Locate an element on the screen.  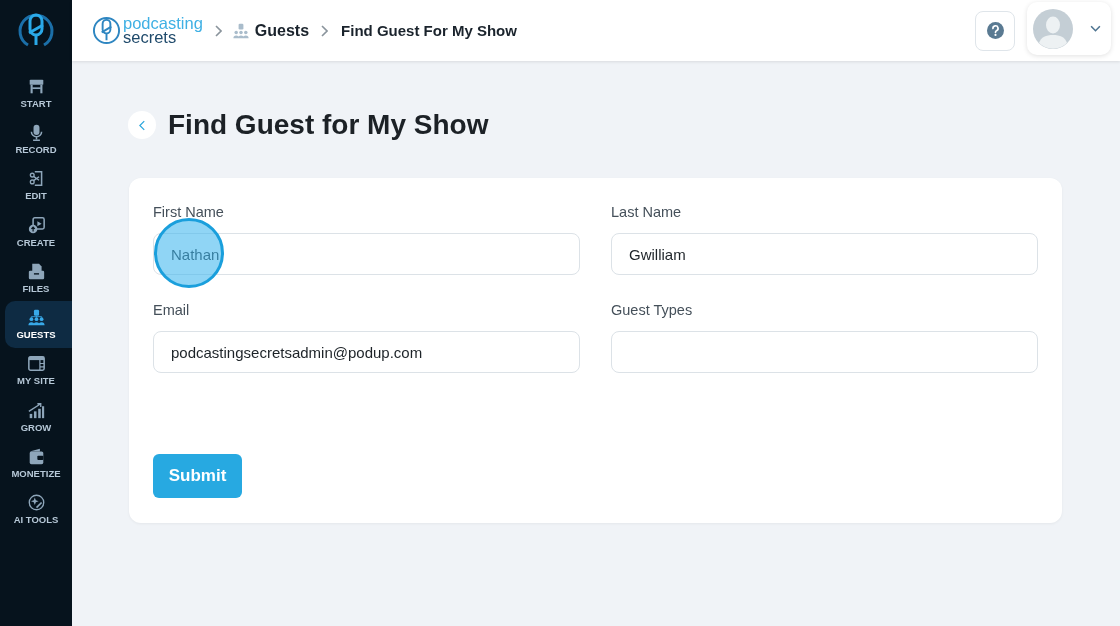
sidebar-item: CREATE is located at coordinates (38, 232).